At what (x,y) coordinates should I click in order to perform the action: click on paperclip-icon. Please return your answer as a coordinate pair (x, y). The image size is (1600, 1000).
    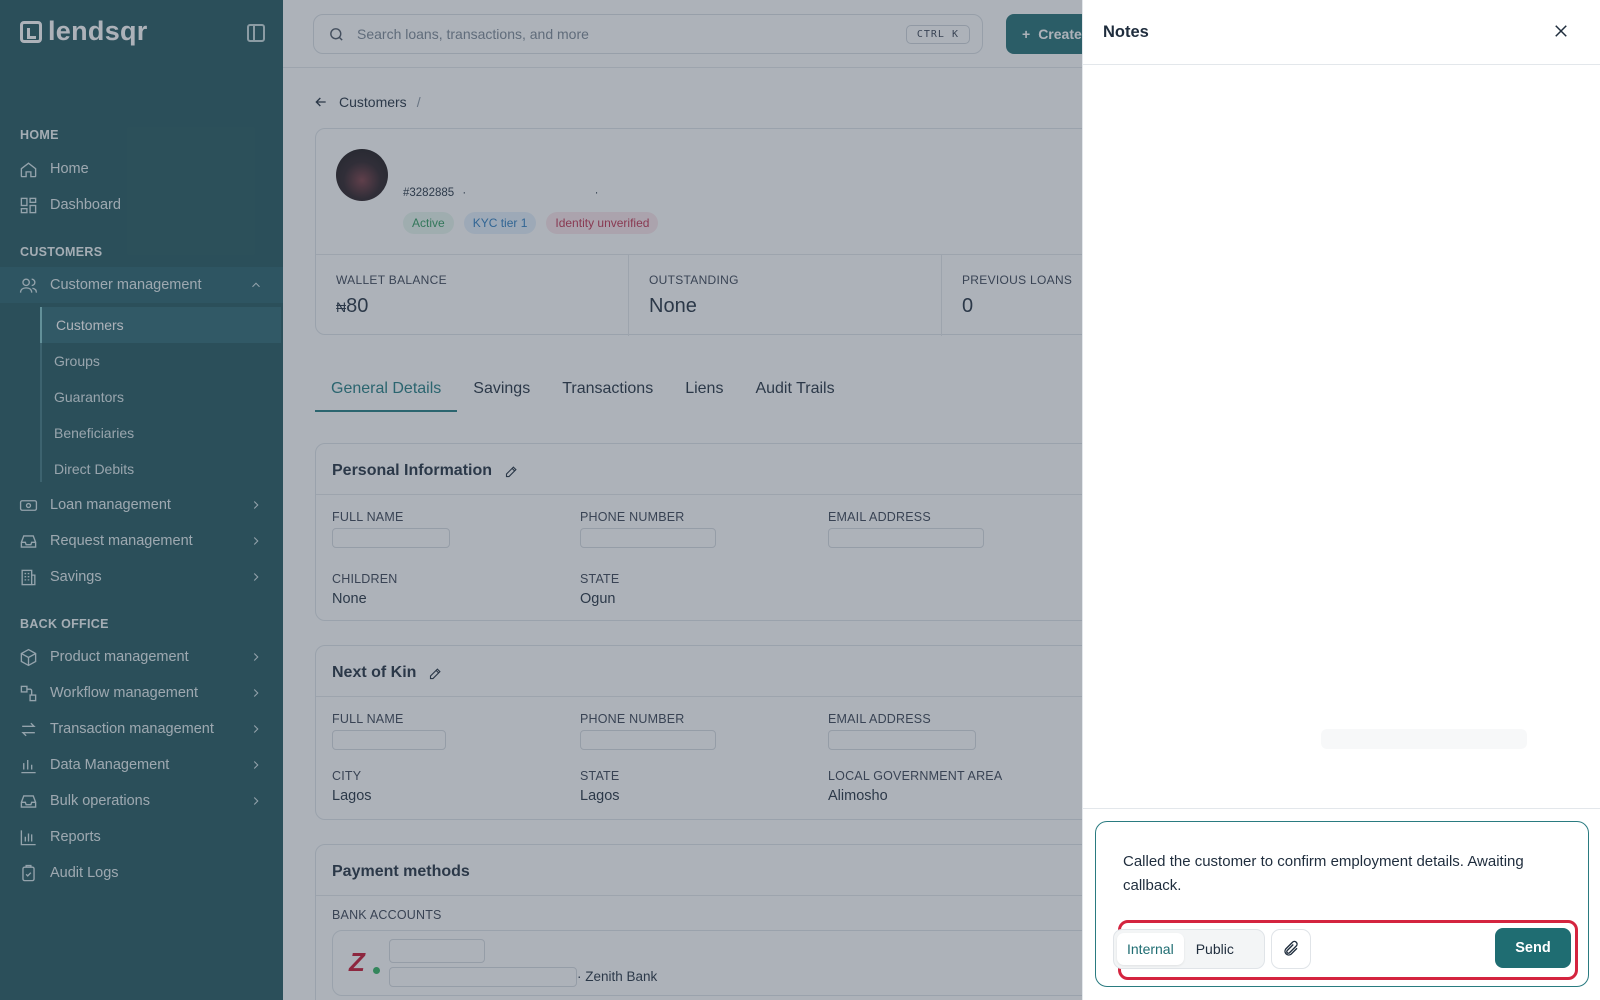
    Looking at the image, I should click on (1291, 948).